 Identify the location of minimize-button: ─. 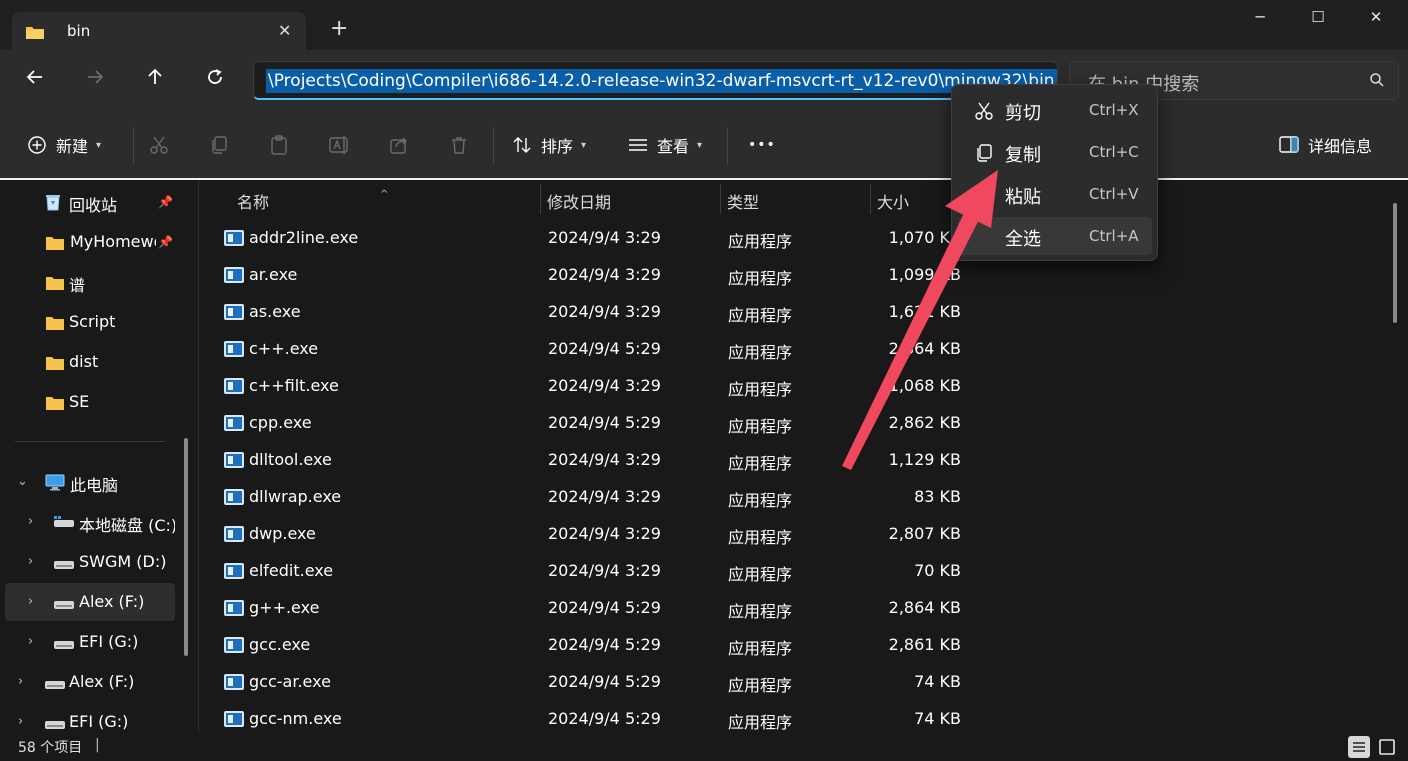
(1260, 21).